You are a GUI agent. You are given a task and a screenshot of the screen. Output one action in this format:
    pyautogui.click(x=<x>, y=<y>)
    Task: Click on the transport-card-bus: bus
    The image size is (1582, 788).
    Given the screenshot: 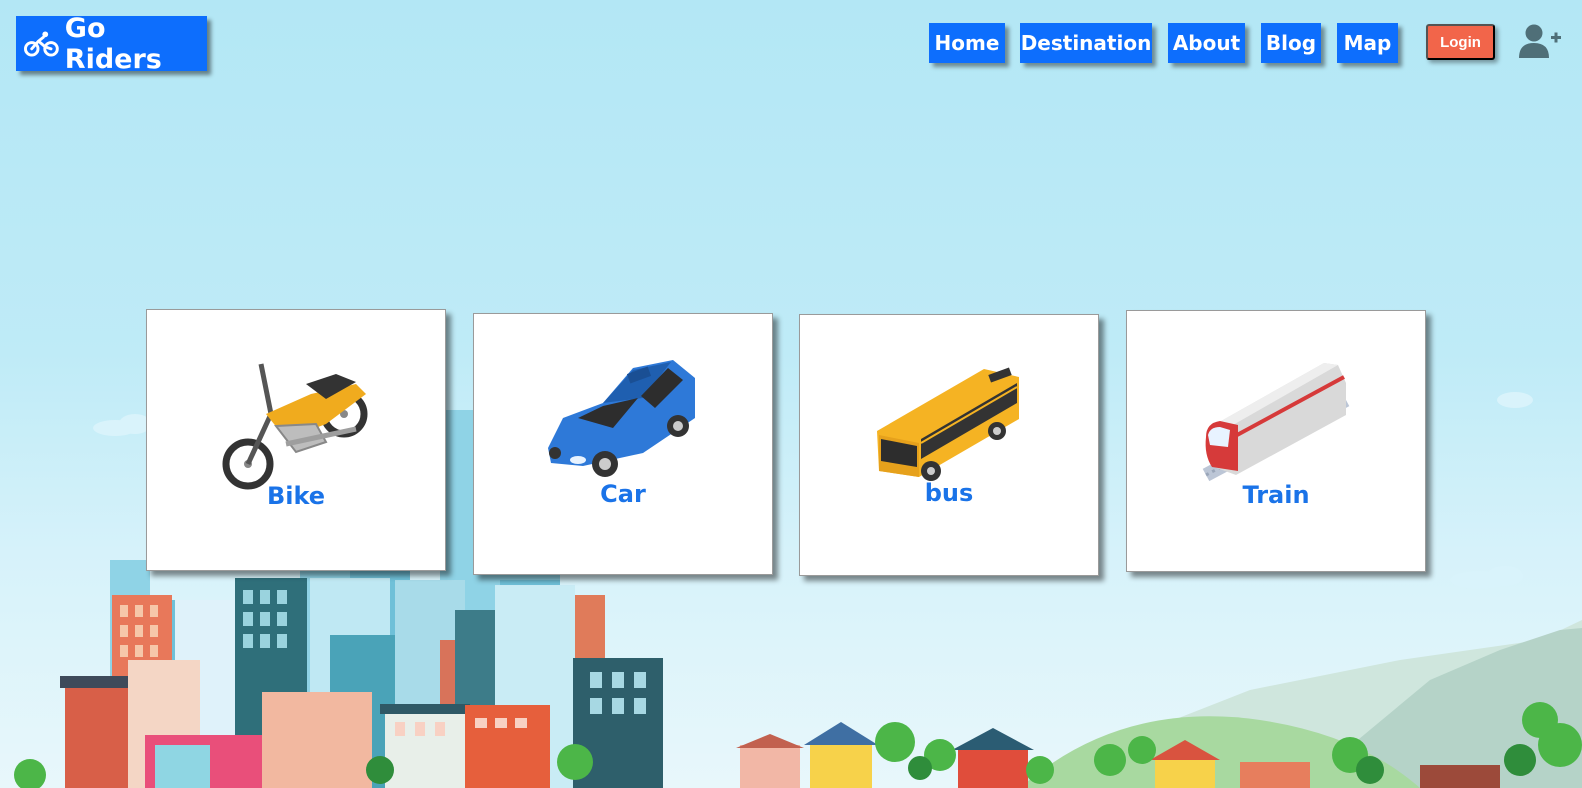 What is the action you would take?
    pyautogui.click(x=949, y=445)
    